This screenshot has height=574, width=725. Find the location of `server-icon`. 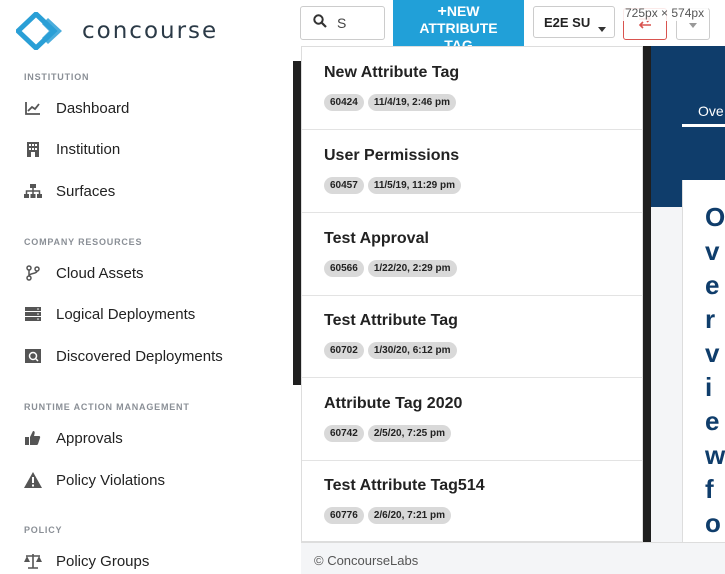

server-icon is located at coordinates (33, 314).